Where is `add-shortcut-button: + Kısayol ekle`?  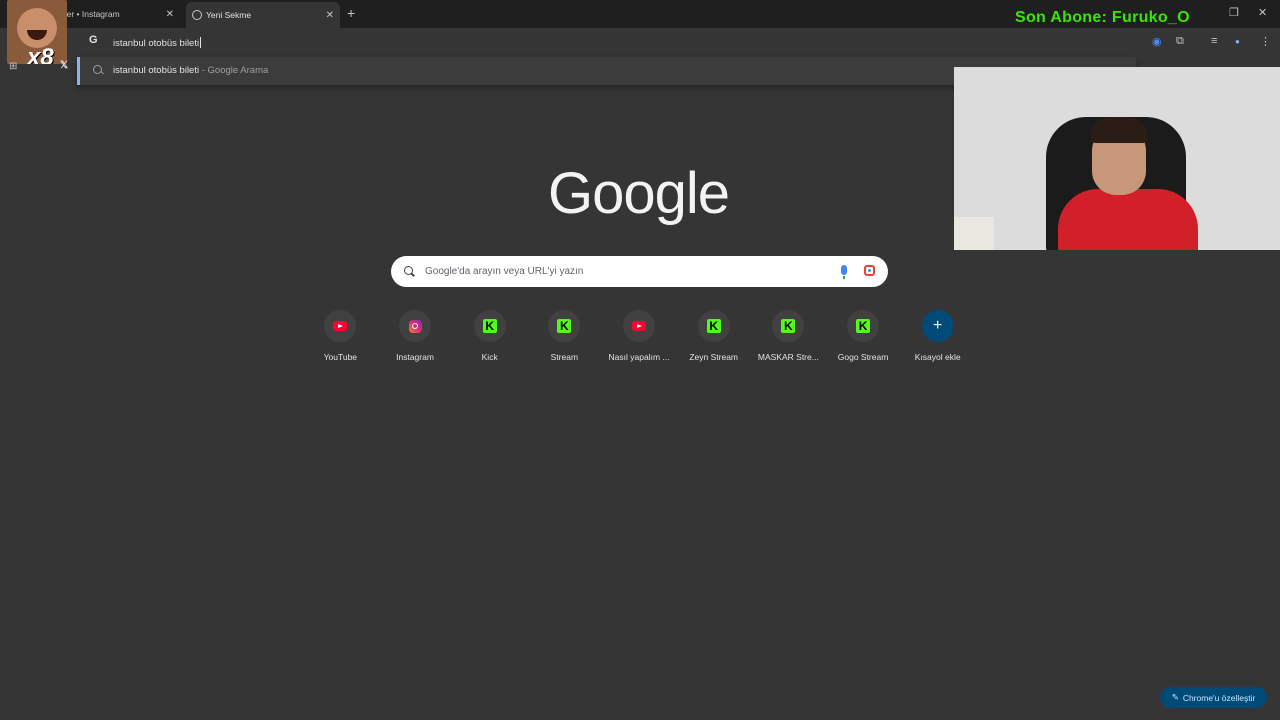
add-shortcut-button: + Kısayol ekle is located at coordinates (937, 336).